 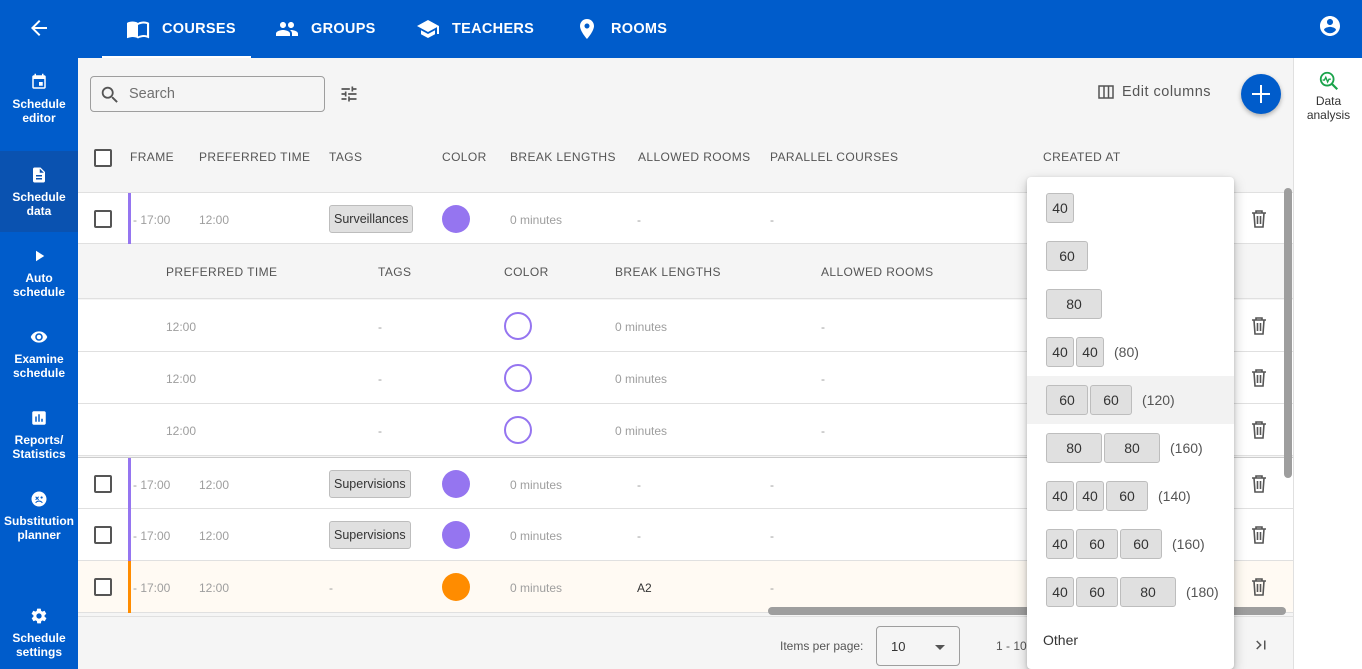 I want to click on sidebar-item-substitution-planner: Substitution planner, so click(x=39, y=515).